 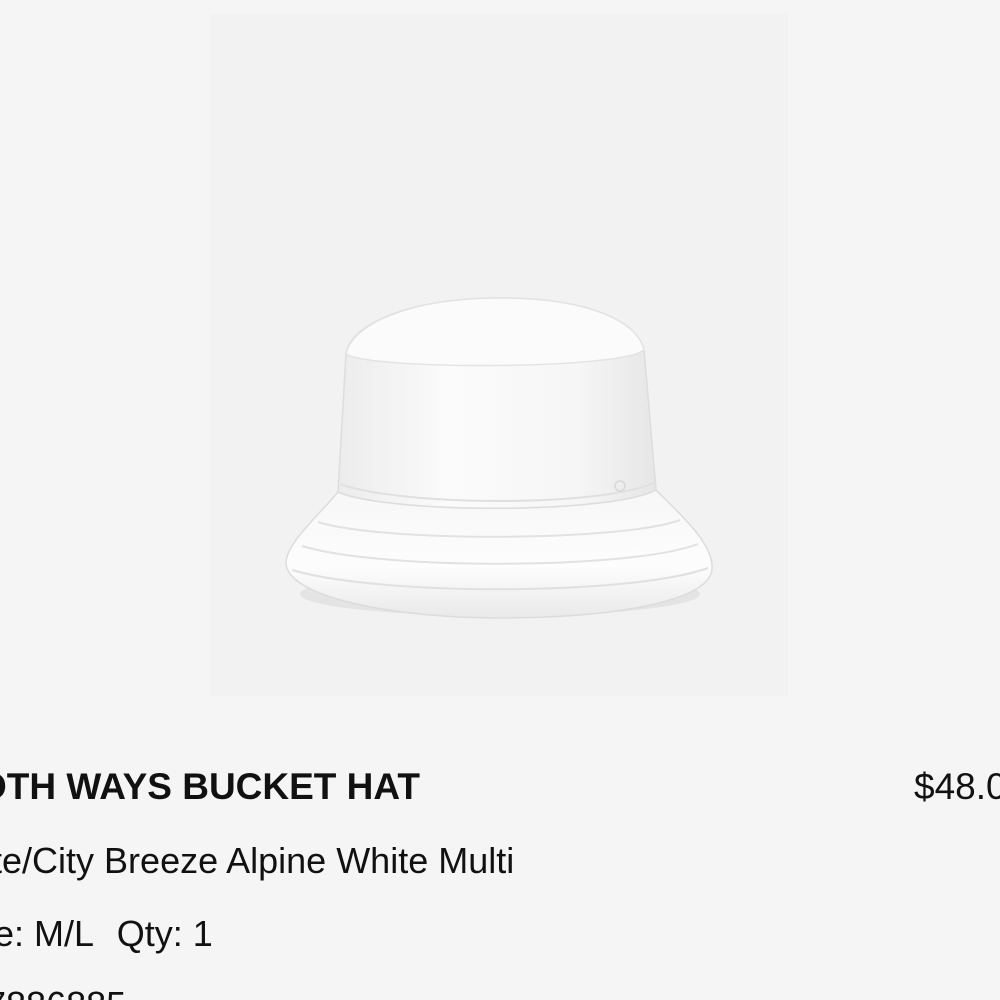 What do you see at coordinates (63, 992) in the screenshot?
I see `product-sku: 7886885` at bounding box center [63, 992].